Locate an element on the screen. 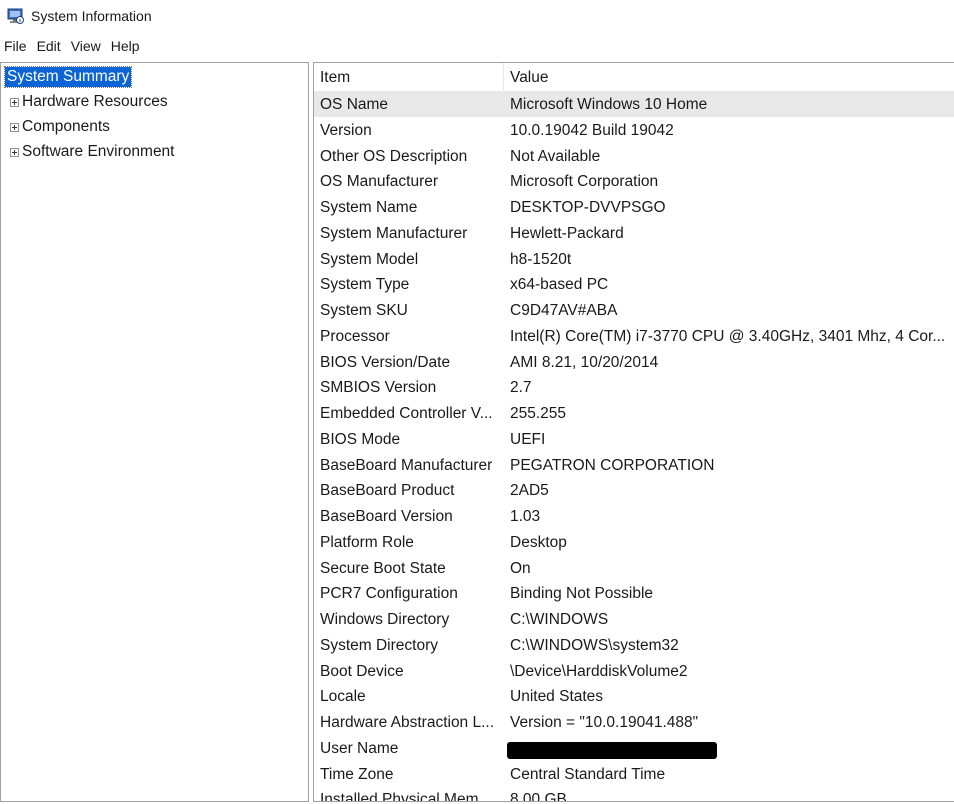 Image resolution: width=954 pixels, height=804 pixels. table-row: System Directory C:\WINDOWS\system32 is located at coordinates (634, 645).